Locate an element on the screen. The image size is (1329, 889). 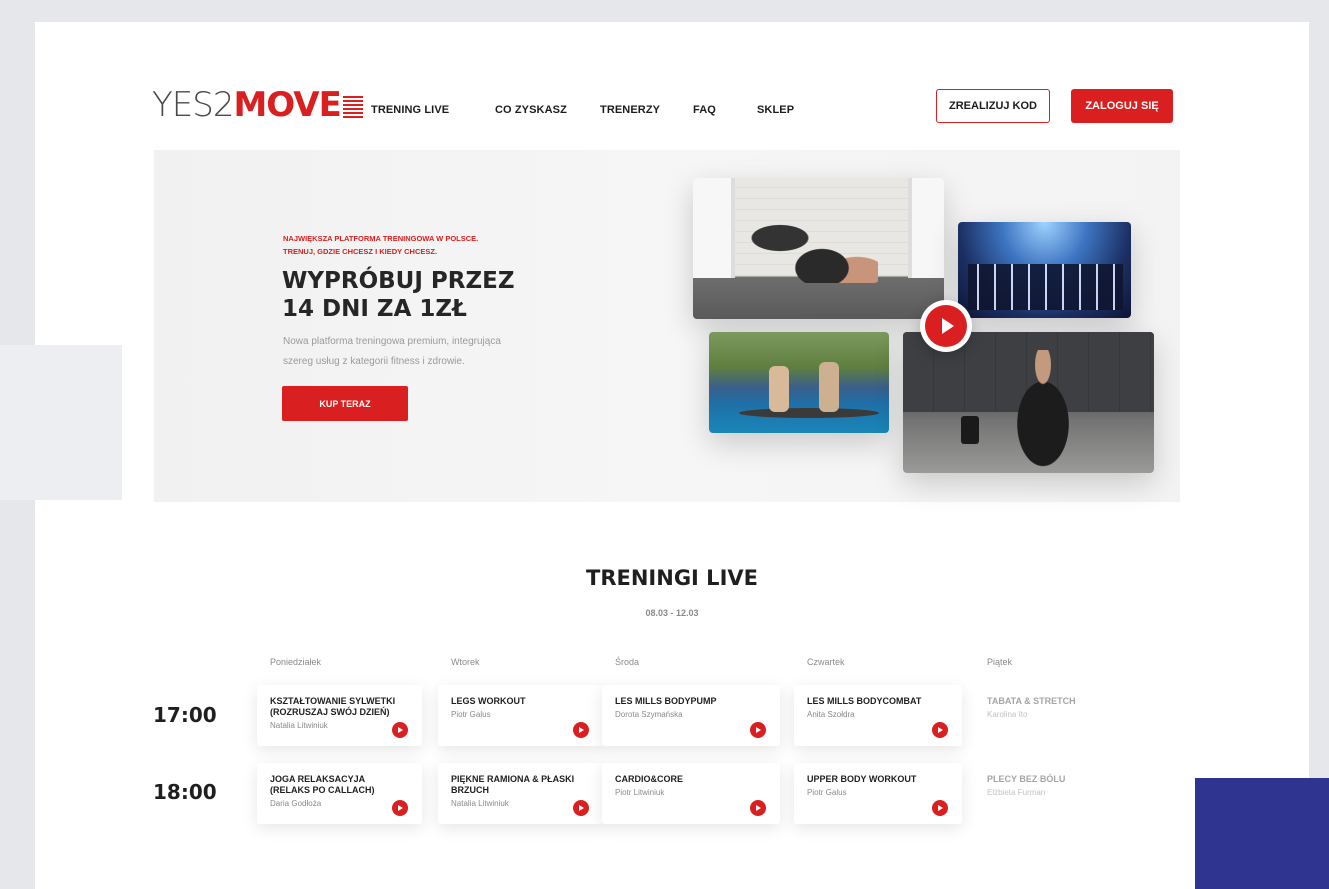
buy-now-button: KUP TERAZ is located at coordinates (345, 403).